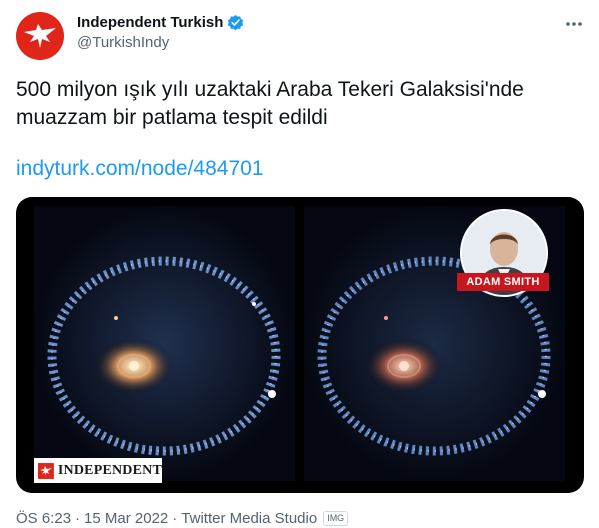  What do you see at coordinates (150, 22) in the screenshot?
I see `display-name: Independent Turkish` at bounding box center [150, 22].